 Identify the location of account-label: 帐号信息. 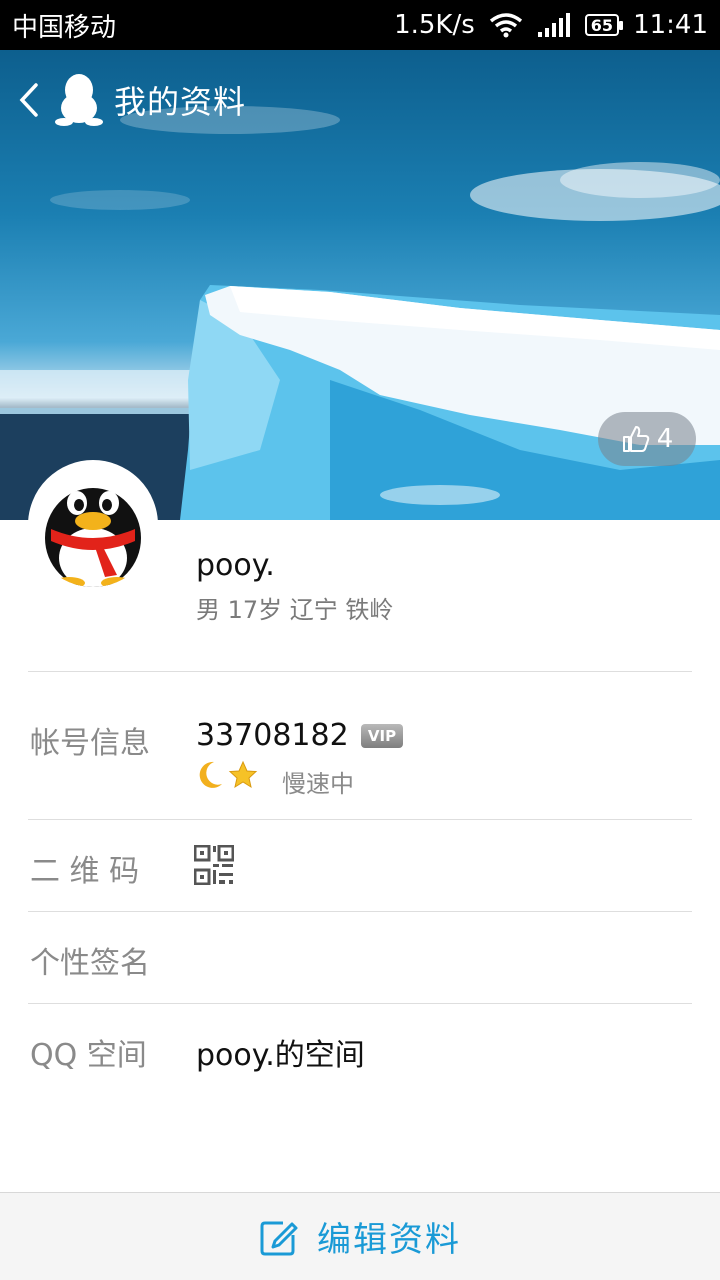
(90, 743).